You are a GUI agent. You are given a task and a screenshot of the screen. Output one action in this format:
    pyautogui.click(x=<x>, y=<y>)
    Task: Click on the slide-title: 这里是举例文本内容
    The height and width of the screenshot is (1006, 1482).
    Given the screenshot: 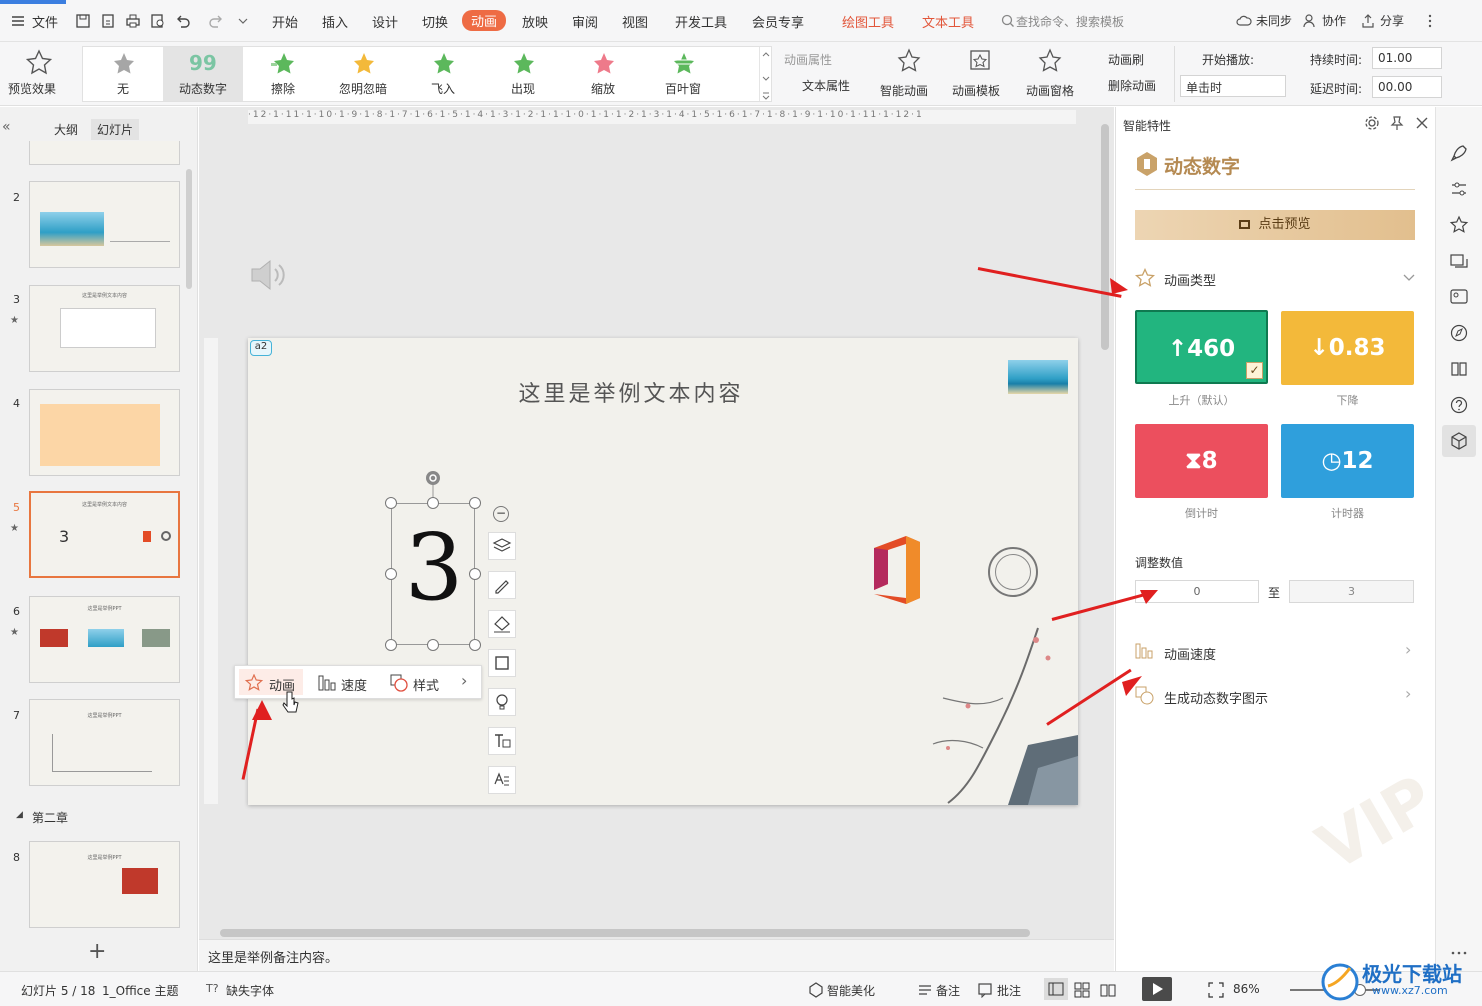 What is the action you would take?
    pyautogui.click(x=631, y=392)
    